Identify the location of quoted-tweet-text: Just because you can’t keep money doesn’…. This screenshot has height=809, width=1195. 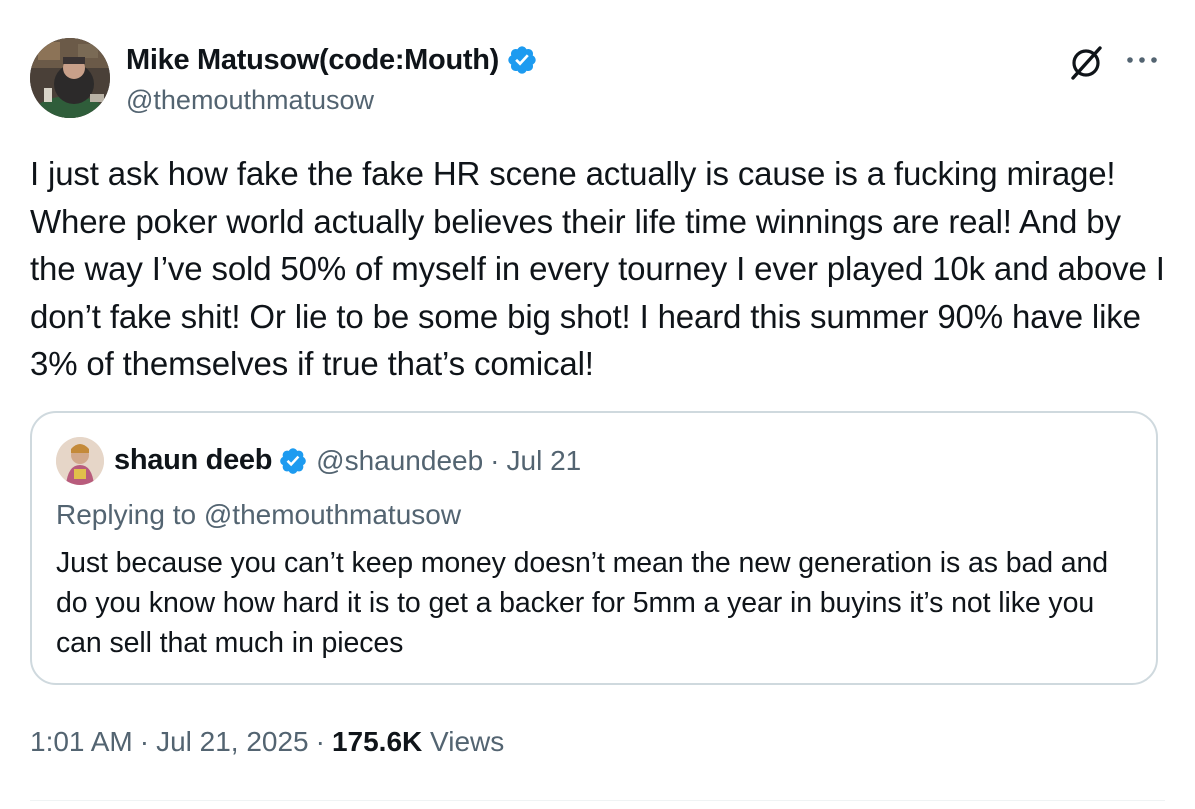
(582, 603).